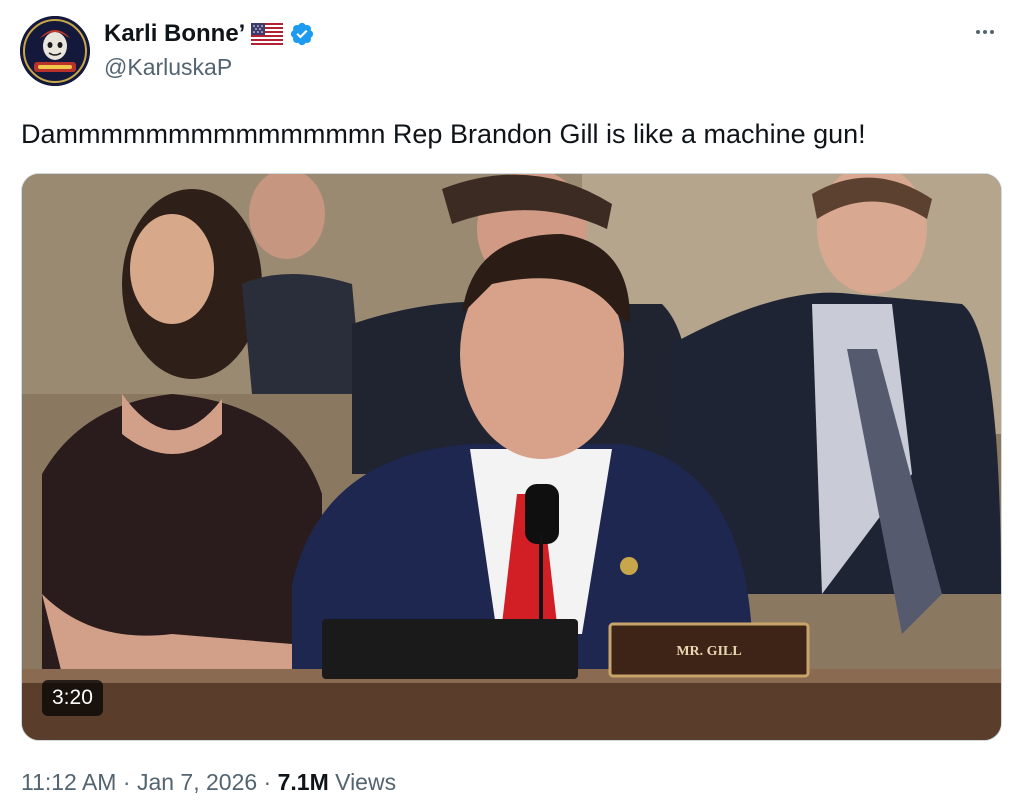 The height and width of the screenshot is (807, 1024). Describe the element at coordinates (72, 698) in the screenshot. I see `video-duration-badge: 3:20` at that location.